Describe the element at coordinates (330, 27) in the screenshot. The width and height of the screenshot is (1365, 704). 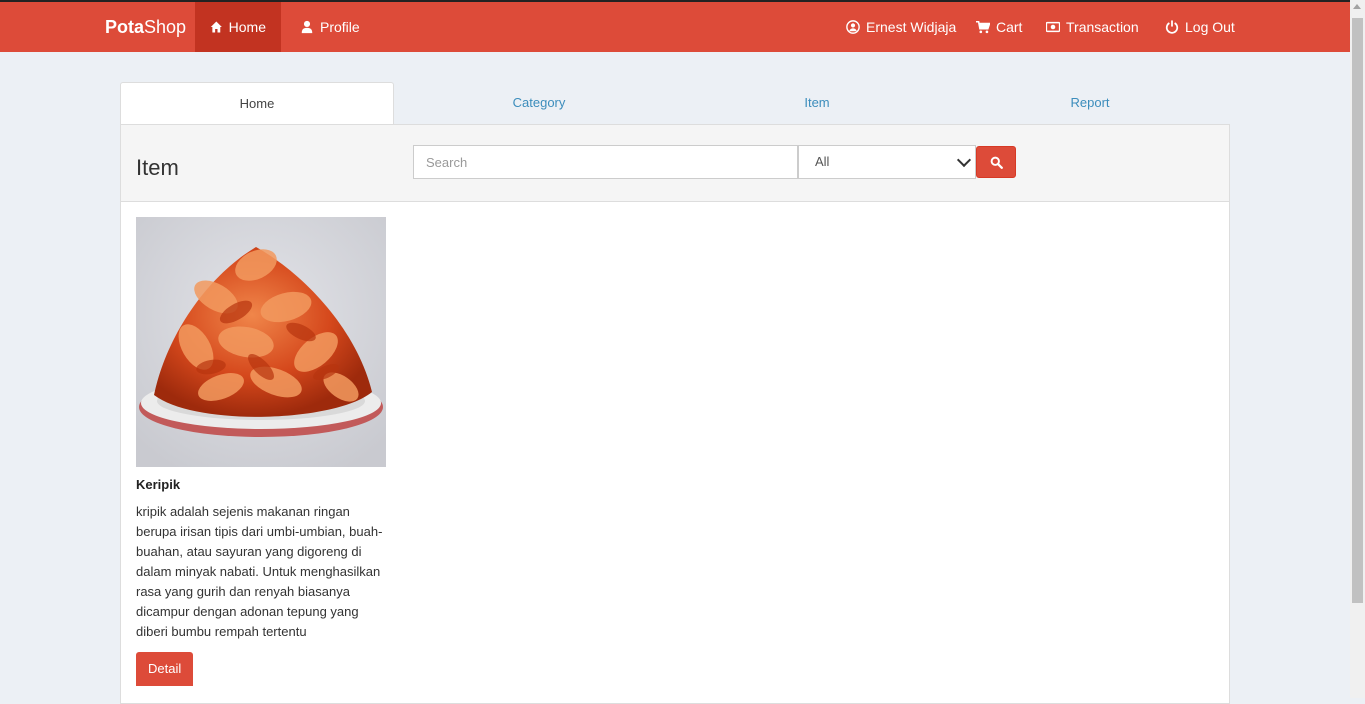
I see `nav-profile: Profile` at that location.